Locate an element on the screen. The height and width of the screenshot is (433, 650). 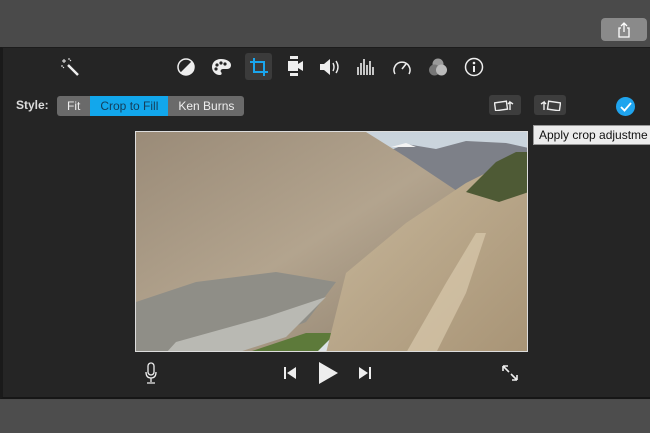
volume-icon is located at coordinates (330, 67).